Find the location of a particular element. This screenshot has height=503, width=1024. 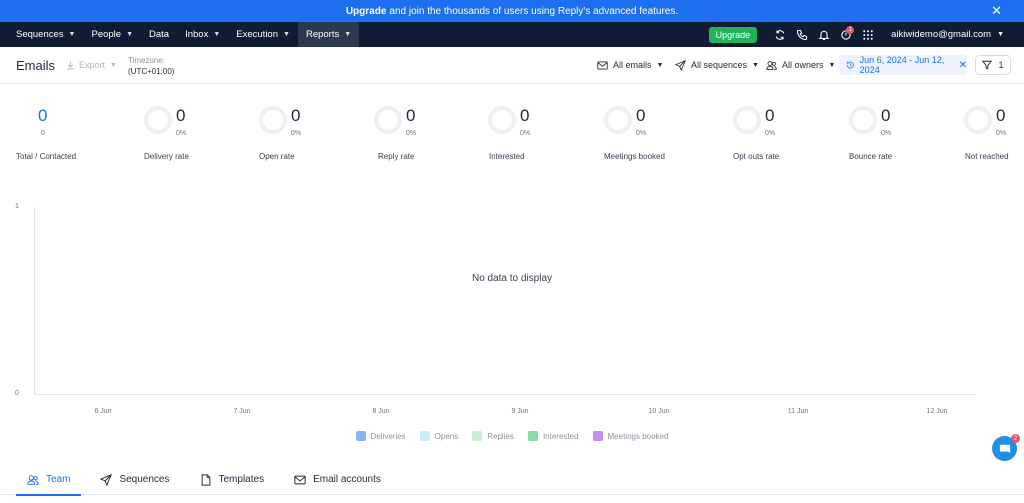

date-range-value: Jun 6, 2024 - Jun 12, 2024 is located at coordinates (902, 65).